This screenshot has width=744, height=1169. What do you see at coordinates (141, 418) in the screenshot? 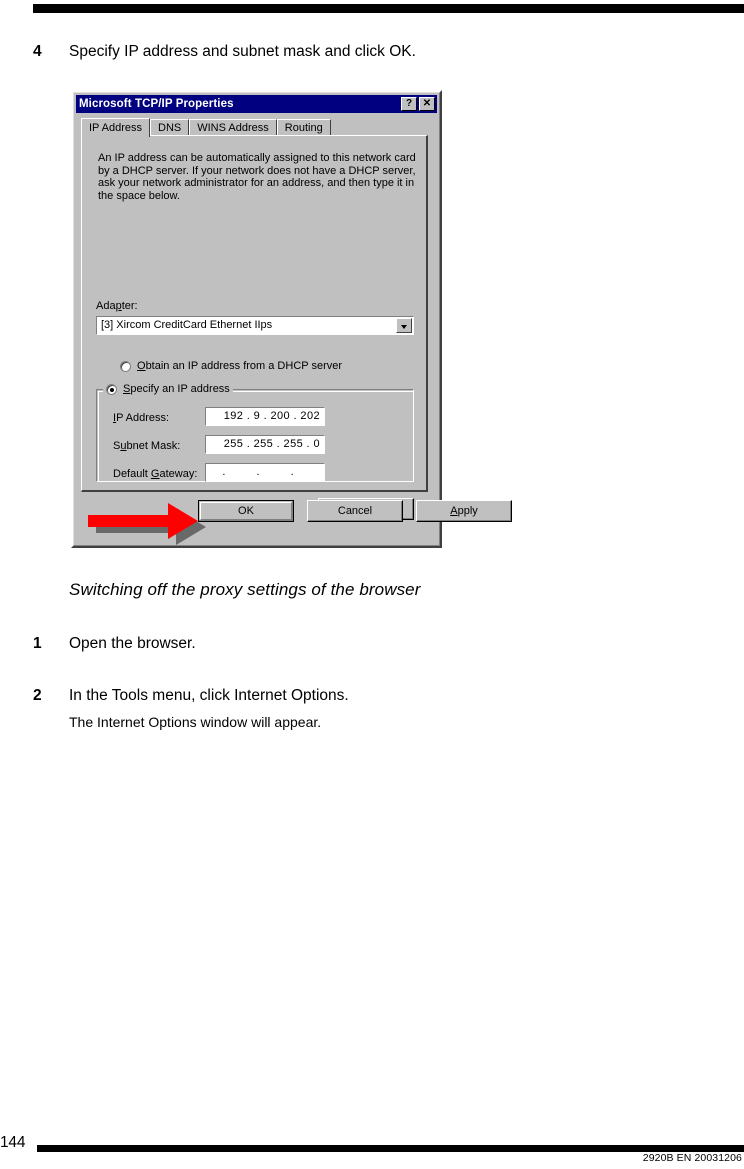
I see `ip-address-label: IP Address:` at bounding box center [141, 418].